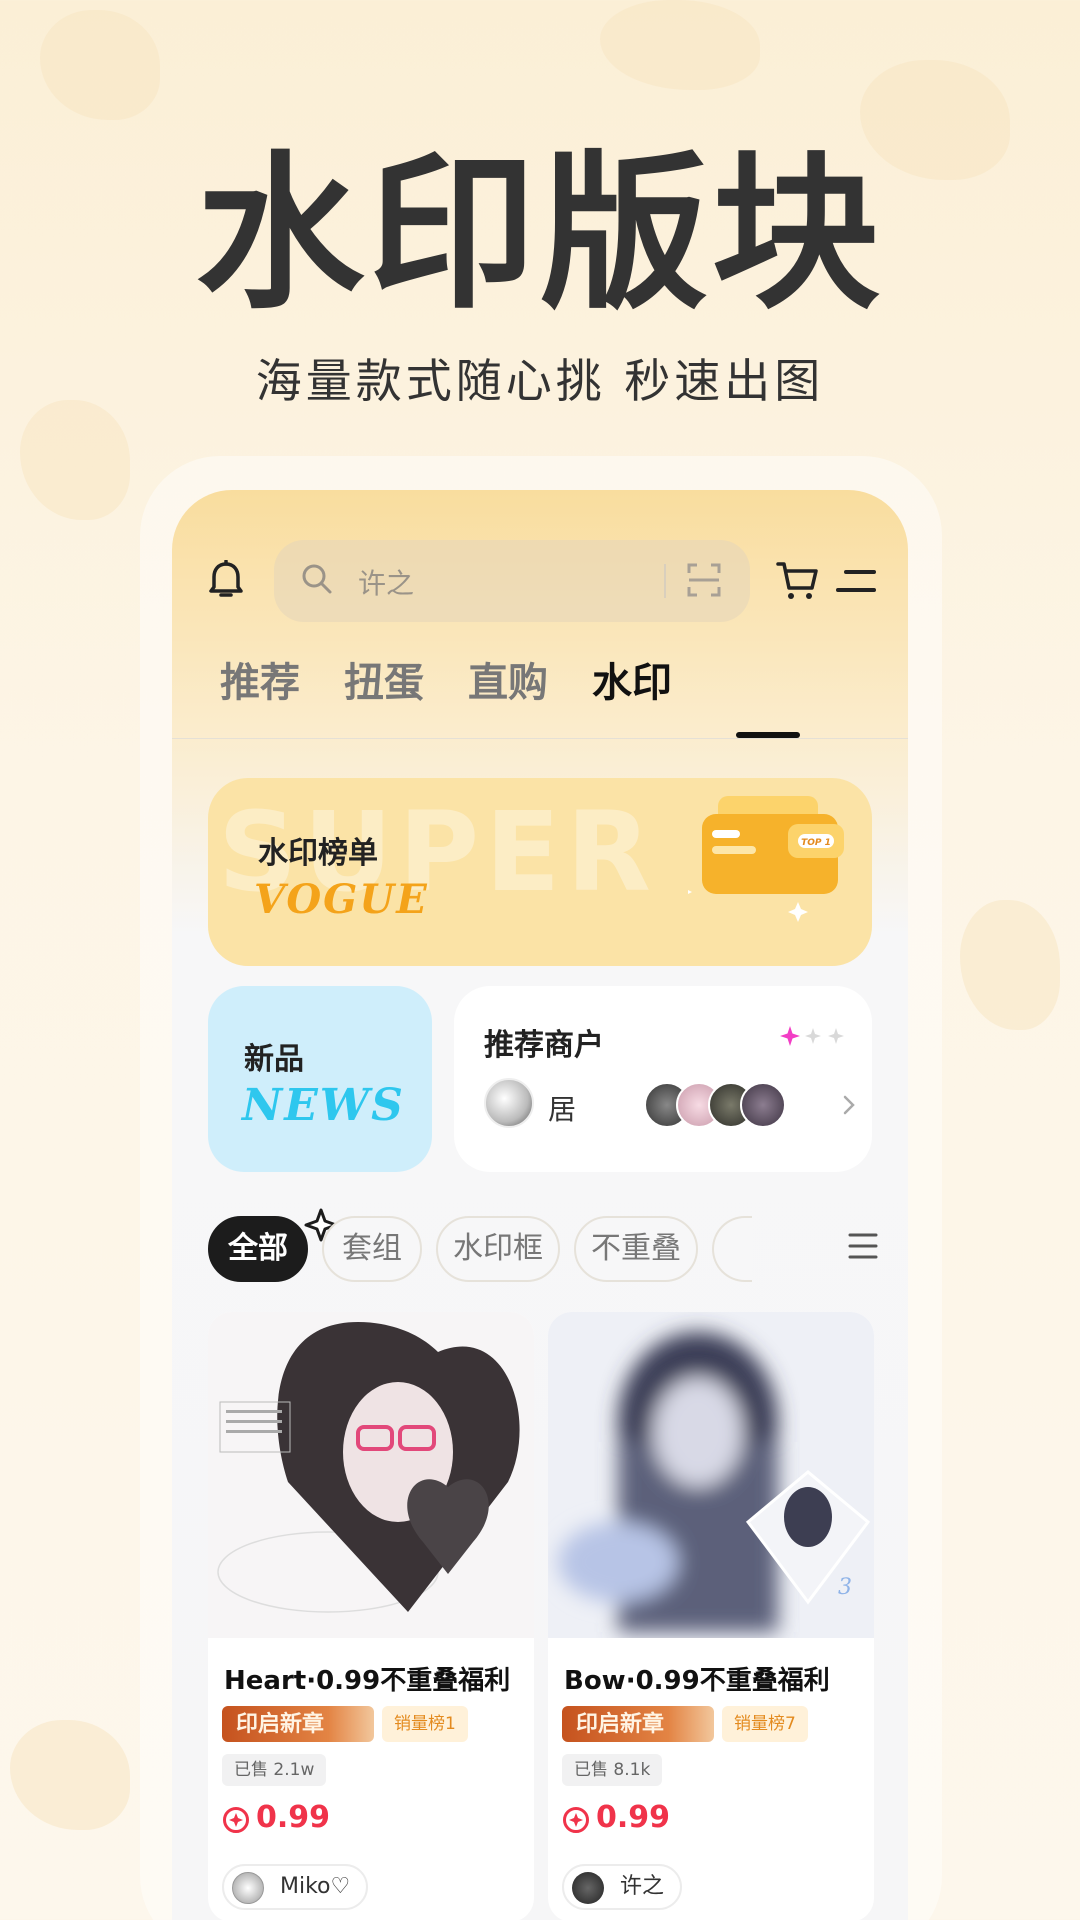 This screenshot has height=1920, width=1080. Describe the element at coordinates (540, 872) in the screenshot. I see `watermark-rank-banner: SUPER 水印榜单 VOGUE TOP 1` at that location.